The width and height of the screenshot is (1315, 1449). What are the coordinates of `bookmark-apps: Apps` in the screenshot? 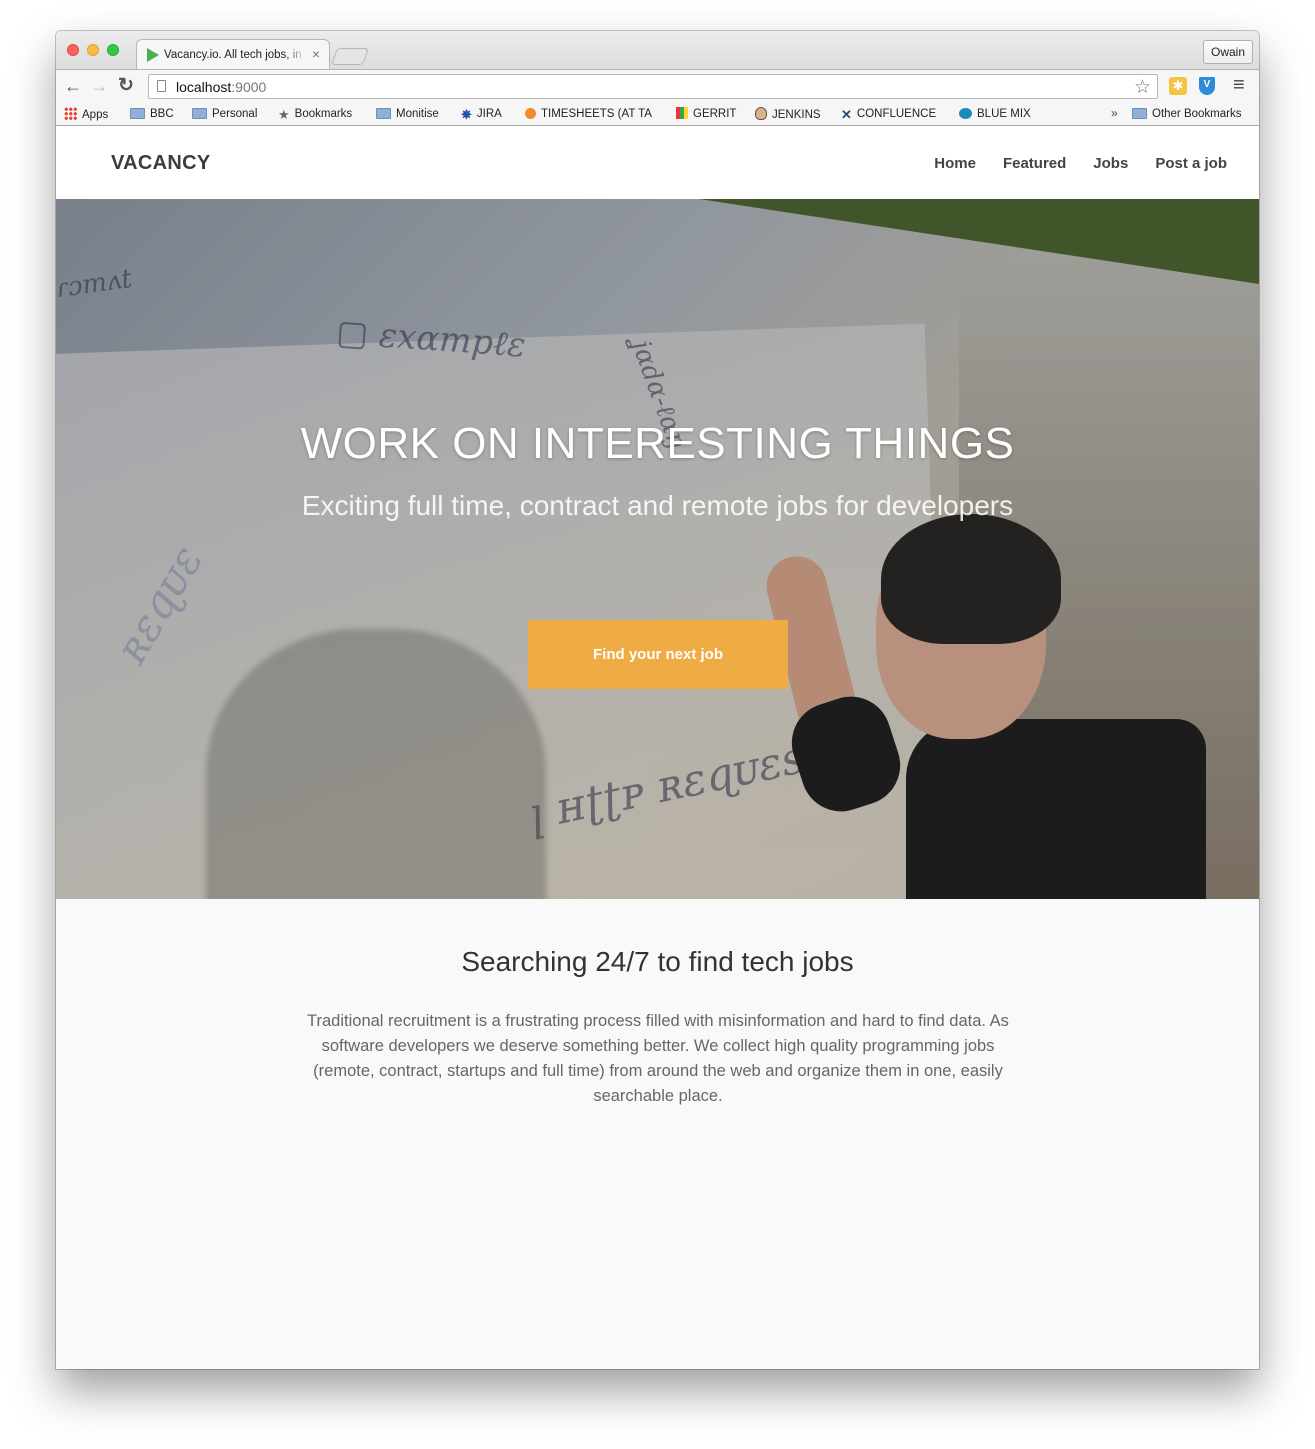 It's located at (86, 114).